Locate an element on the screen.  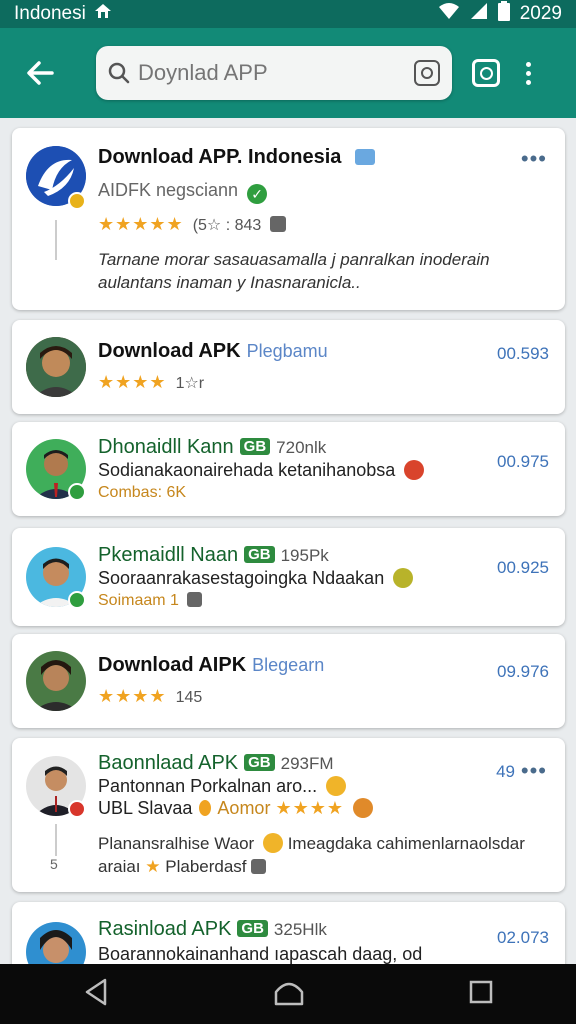
store-icon is located at coordinates (364, 157).